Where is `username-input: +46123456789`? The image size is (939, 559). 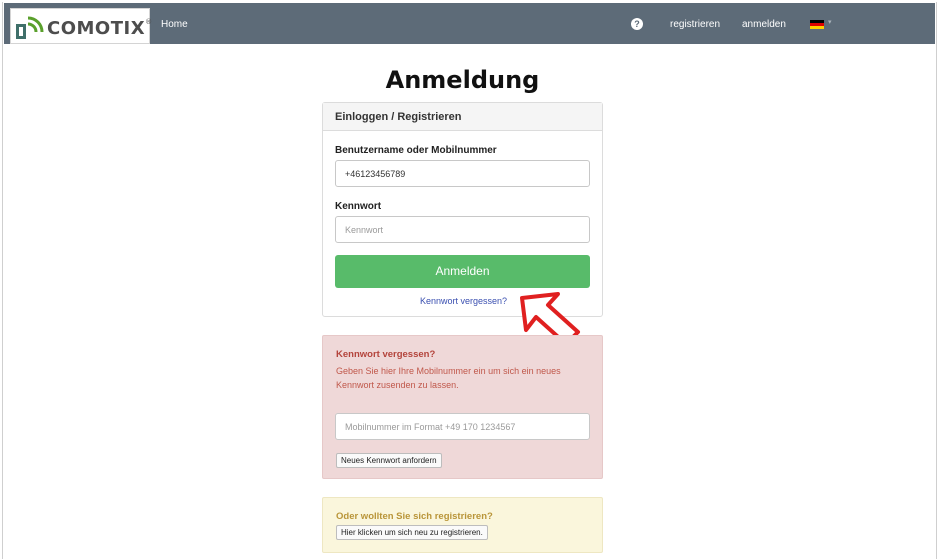
username-input: +46123456789 is located at coordinates (462, 173).